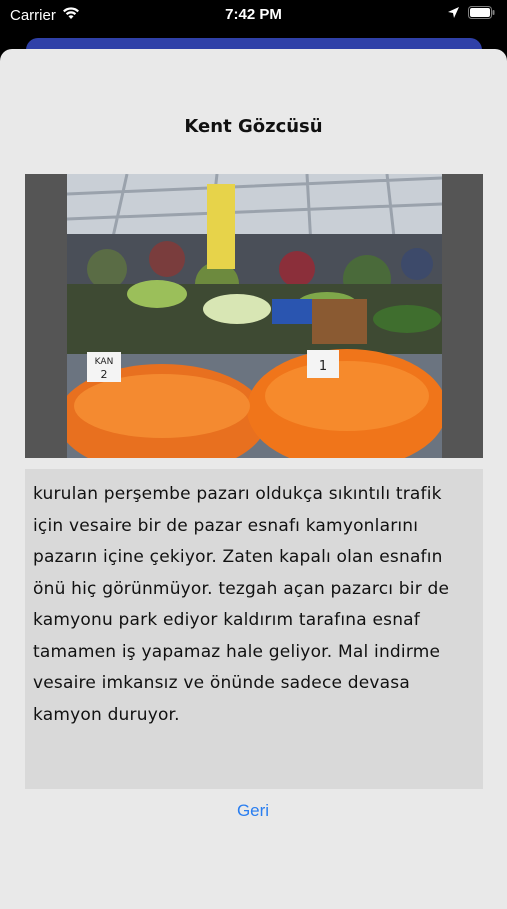 The image size is (507, 909). Describe the element at coordinates (253, 126) in the screenshot. I see `modal-title: Kent Gözcüsü` at that location.